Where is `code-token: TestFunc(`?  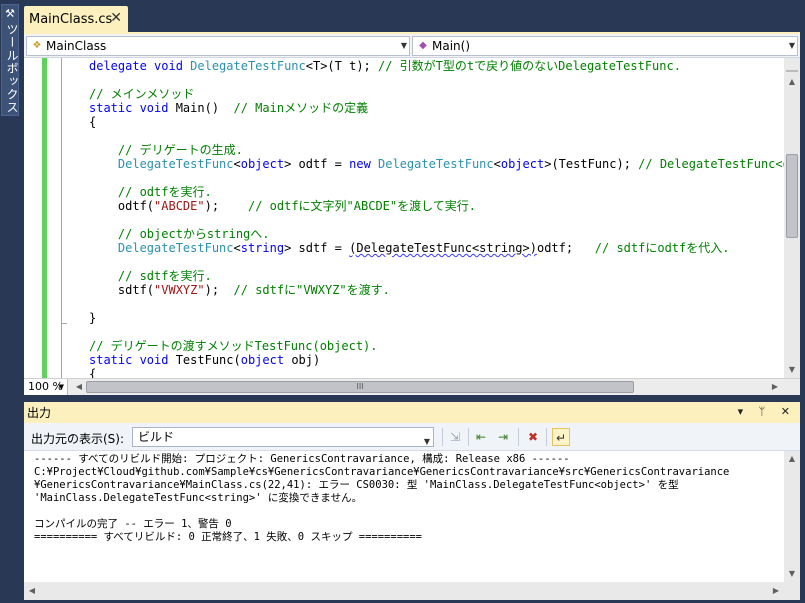 code-token: TestFunc( is located at coordinates (208, 360).